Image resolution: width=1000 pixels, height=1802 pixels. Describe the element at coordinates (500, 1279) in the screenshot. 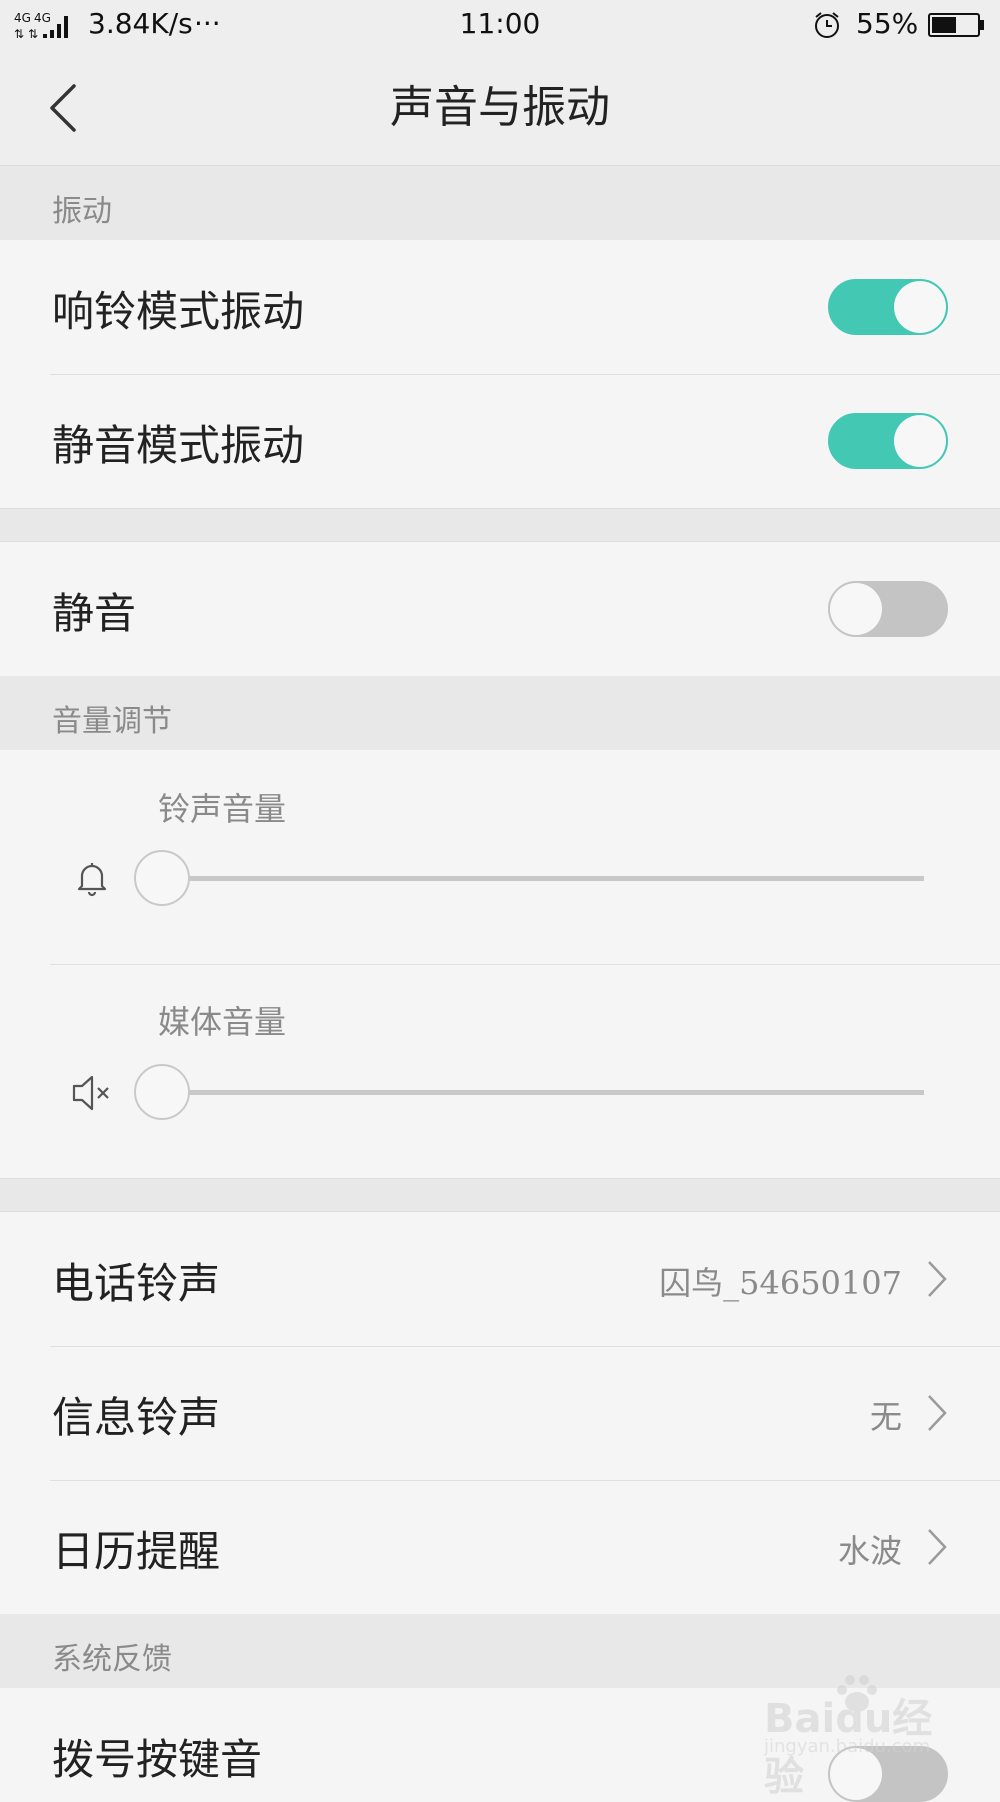

I see `phone-ringtone-row: 电话铃声 囚鸟_54650107` at that location.